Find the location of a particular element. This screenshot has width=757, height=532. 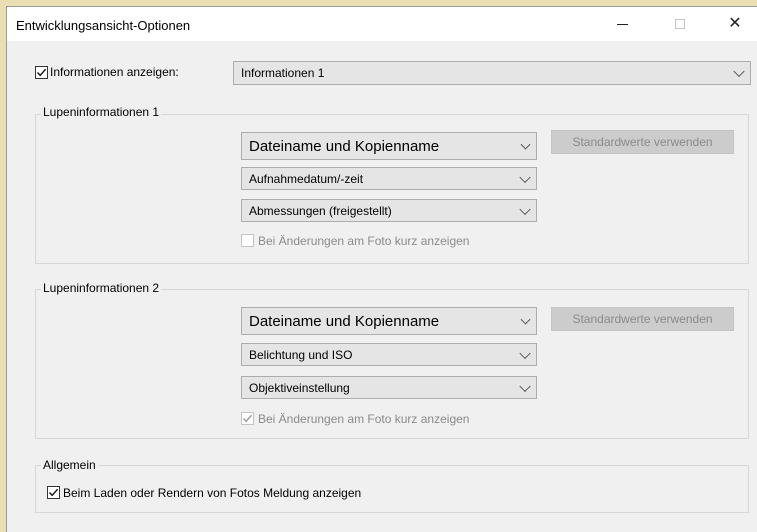

show-info-checkbox is located at coordinates (41, 72).